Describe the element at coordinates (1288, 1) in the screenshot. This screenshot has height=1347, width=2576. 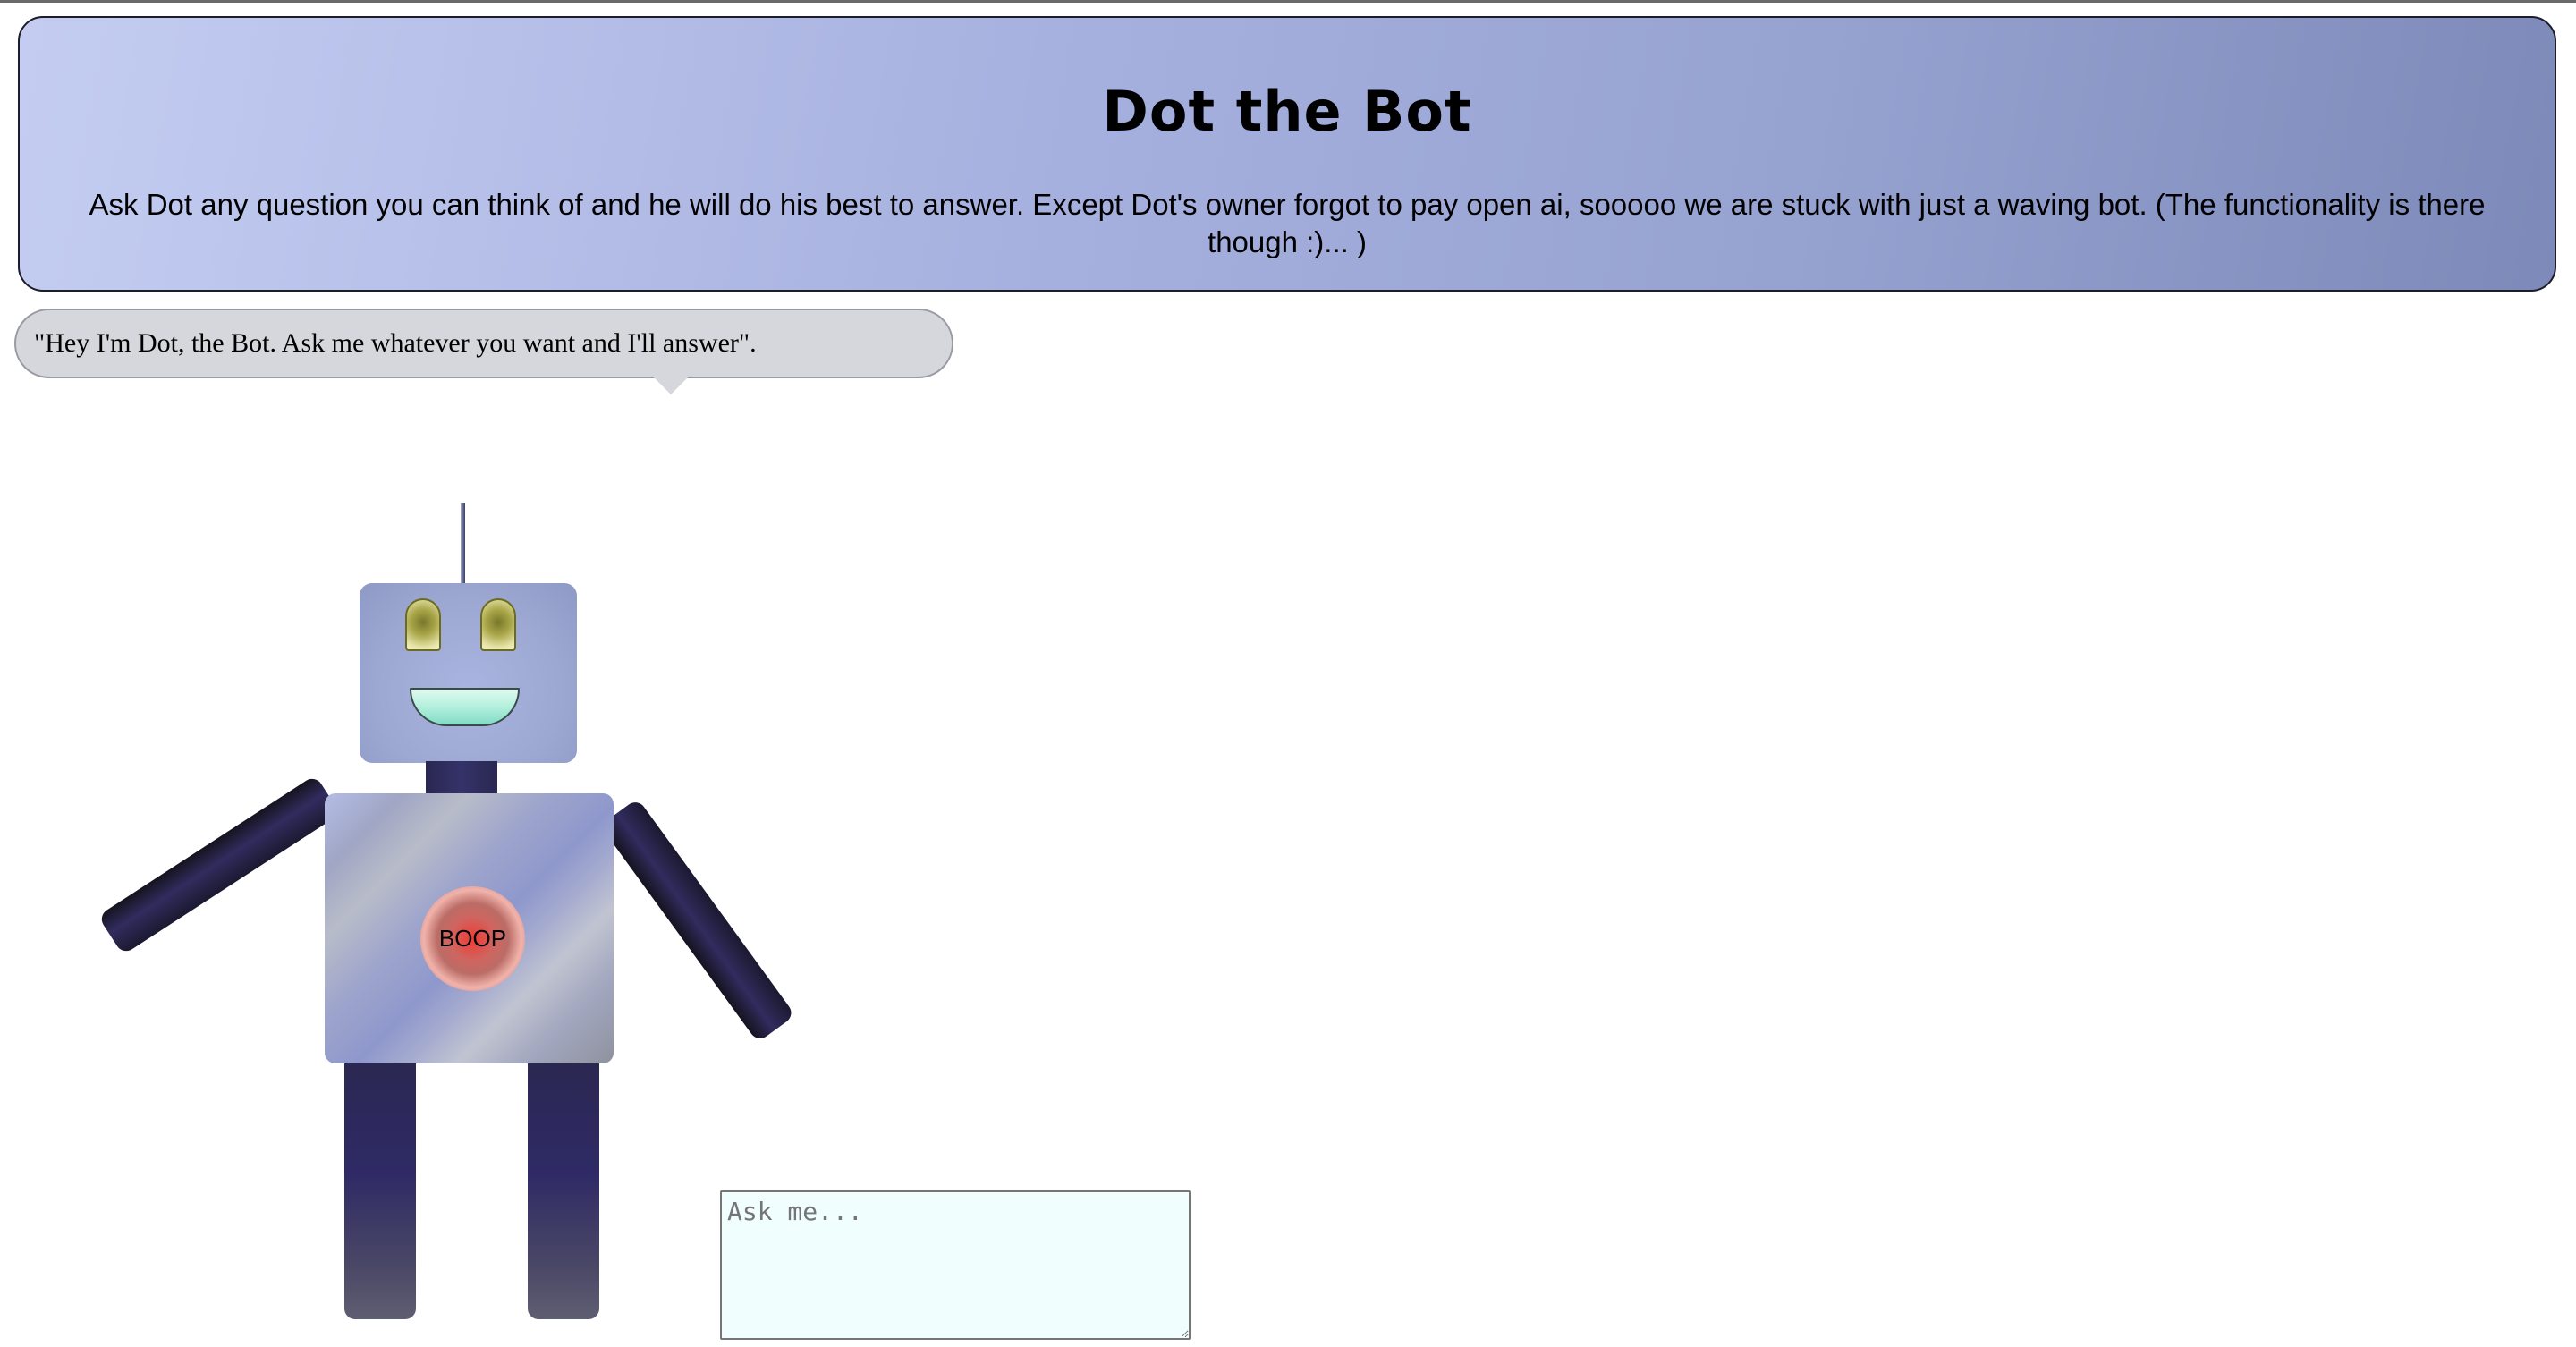
I see `top-border` at that location.